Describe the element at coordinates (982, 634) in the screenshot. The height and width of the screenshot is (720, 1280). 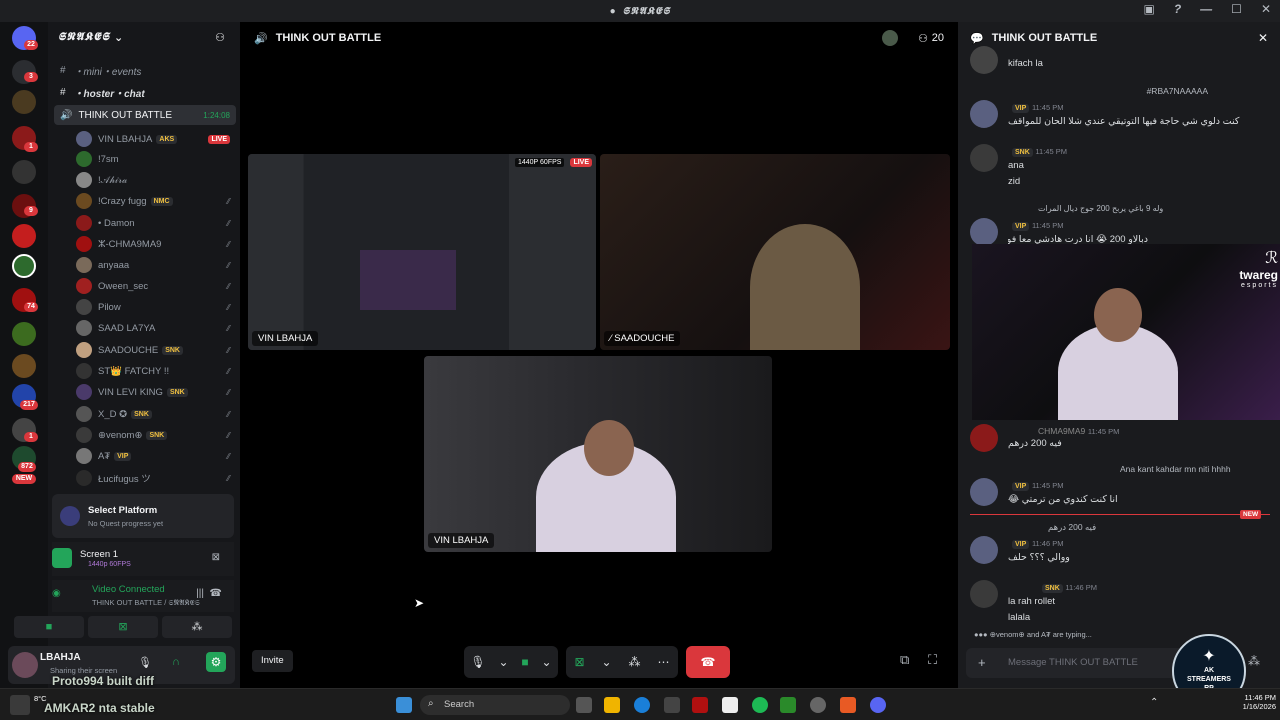
I see `typing-dots-icon: ●●●` at that location.